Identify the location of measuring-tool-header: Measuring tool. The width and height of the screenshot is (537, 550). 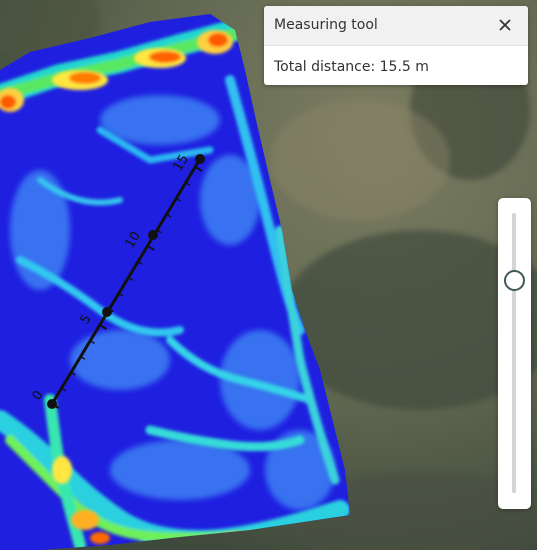
(396, 26).